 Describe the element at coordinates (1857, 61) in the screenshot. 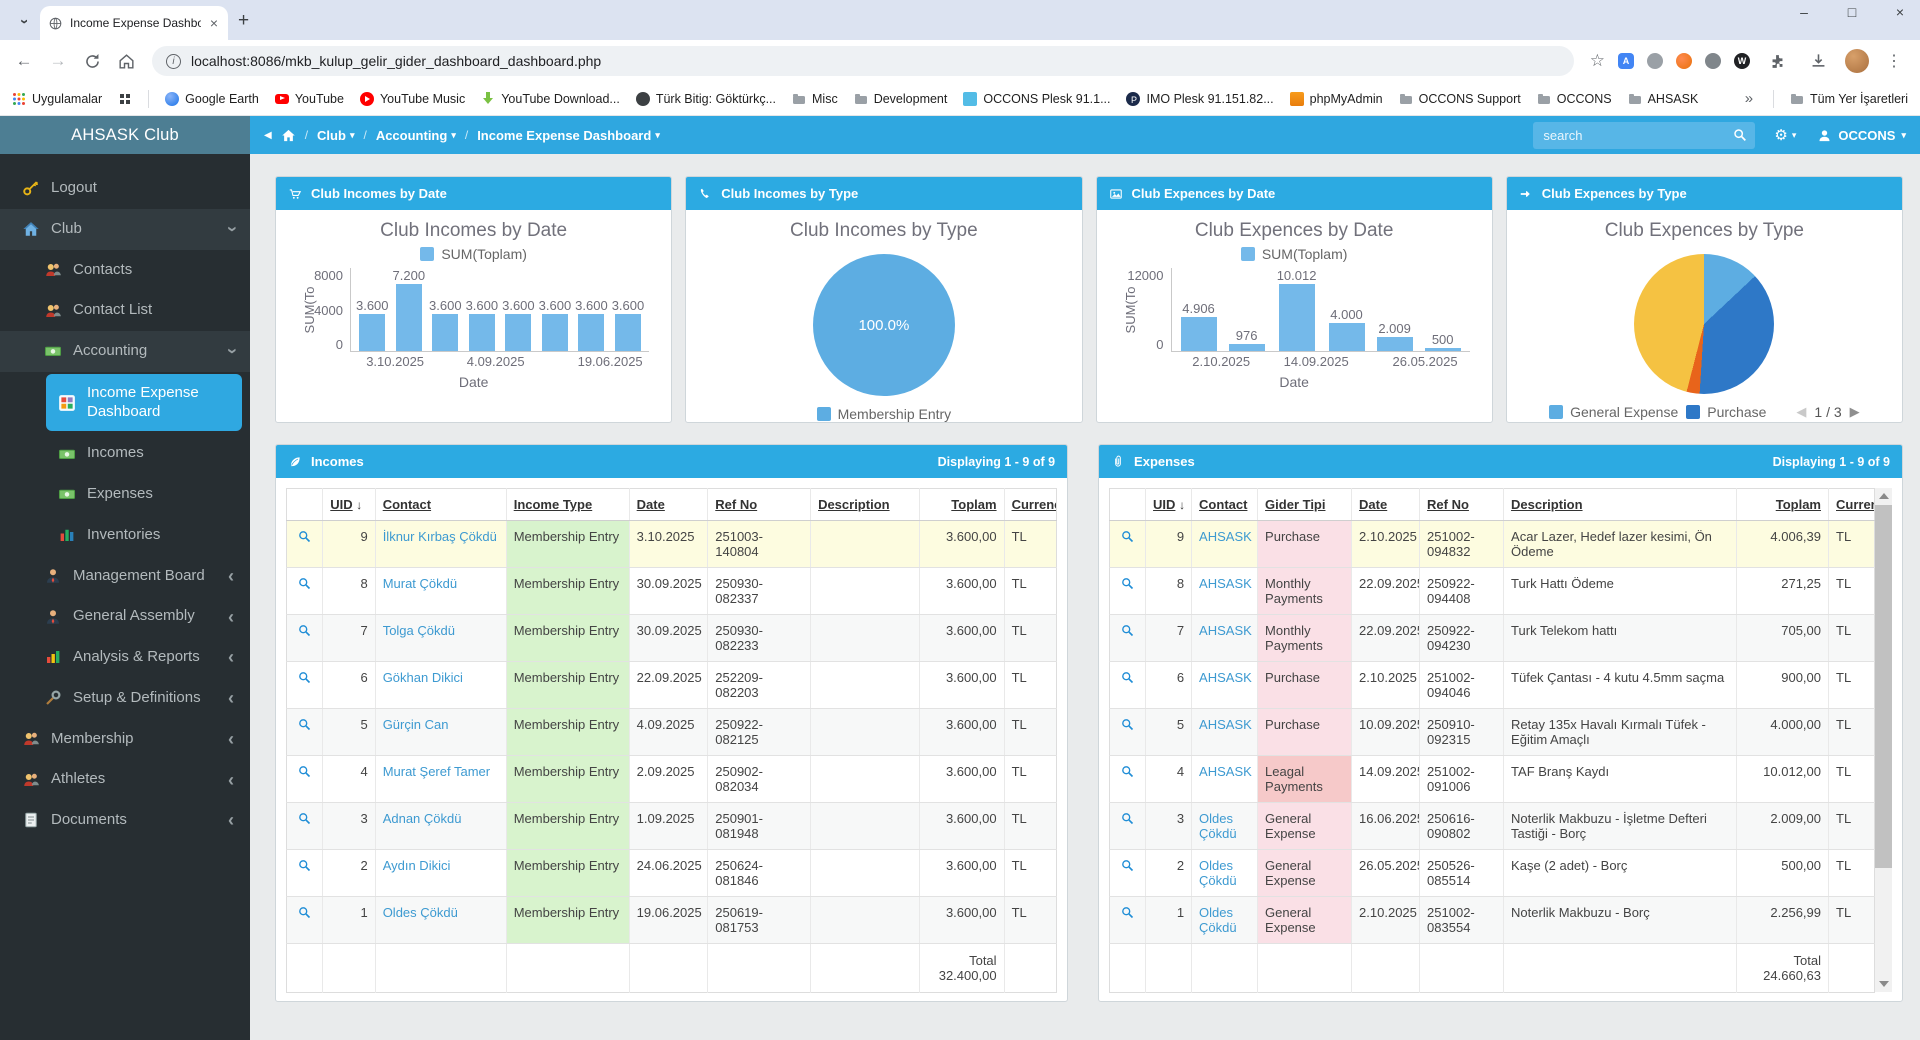

I see `profile-avatar` at that location.